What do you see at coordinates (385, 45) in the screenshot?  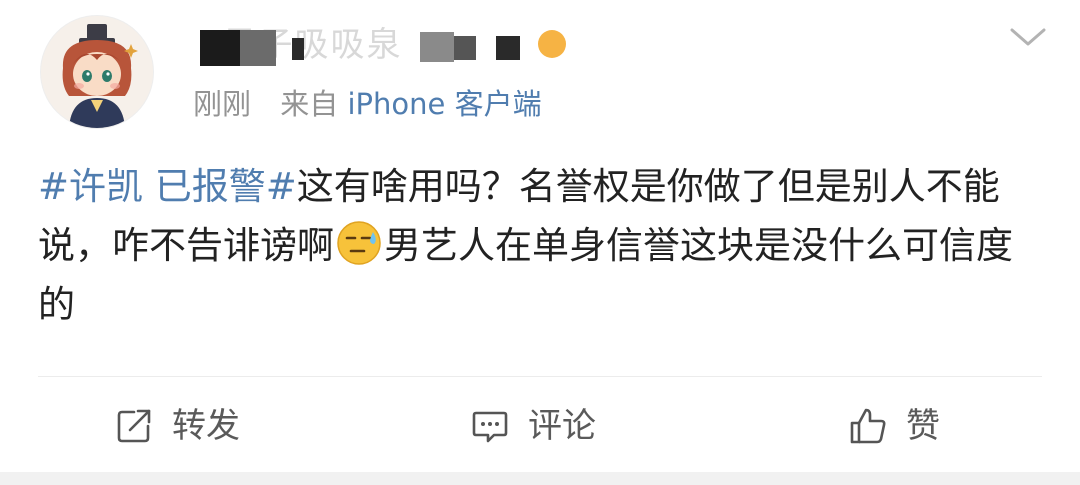 I see `author-name: P星子吸吸泉` at bounding box center [385, 45].